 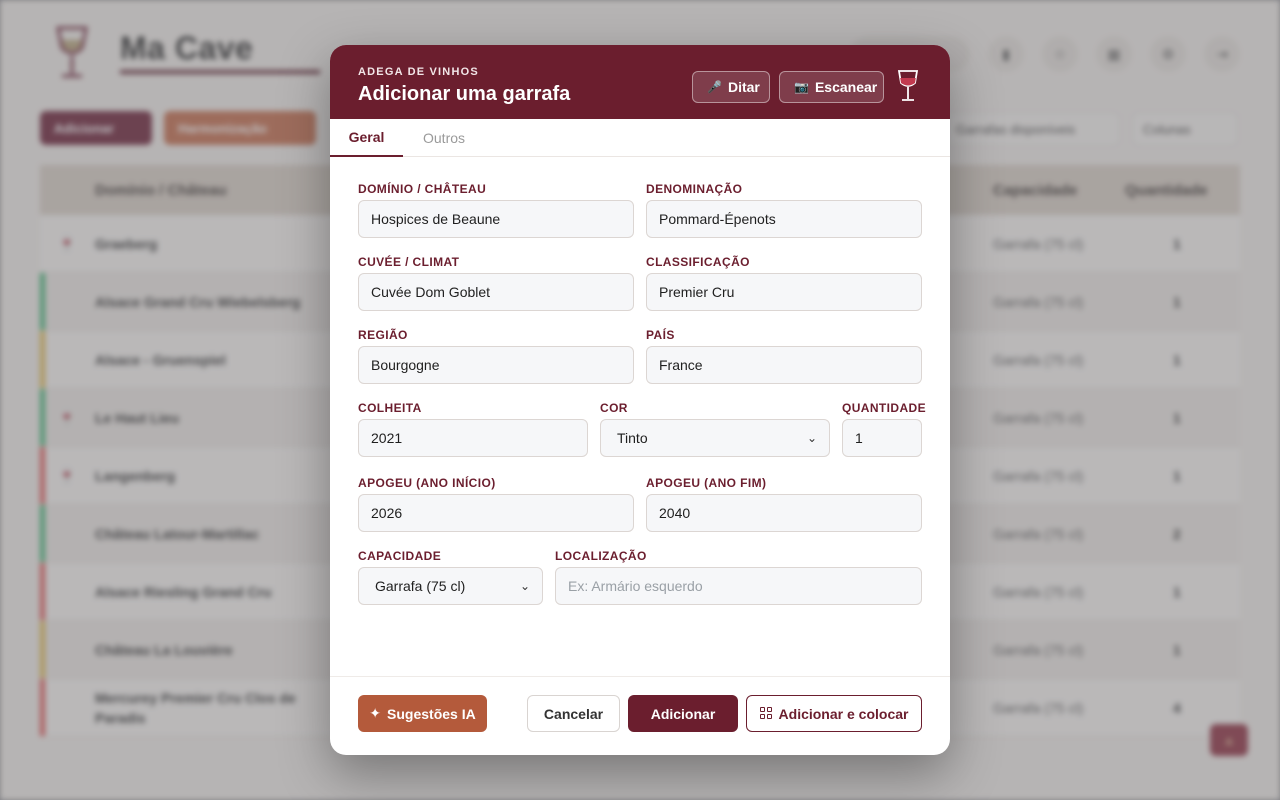 What do you see at coordinates (427, 483) in the screenshot?
I see `peak-start-label: APOGEU (ANO INÍCIO)` at bounding box center [427, 483].